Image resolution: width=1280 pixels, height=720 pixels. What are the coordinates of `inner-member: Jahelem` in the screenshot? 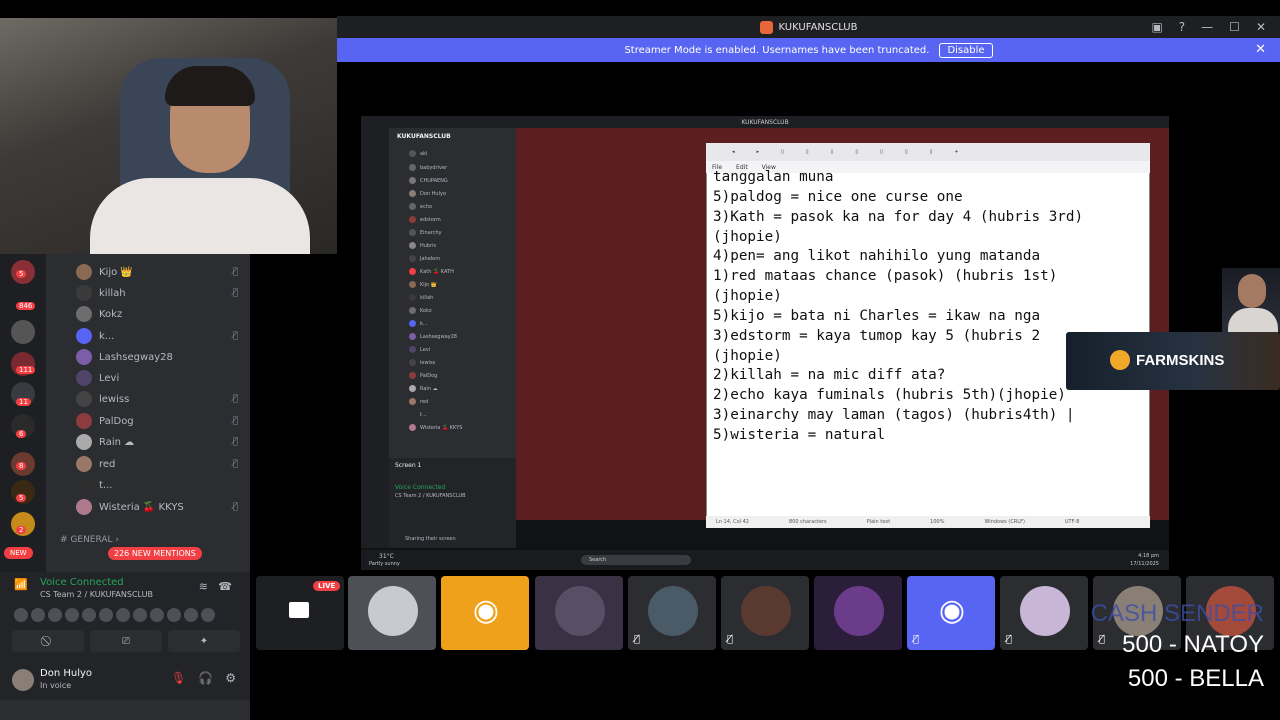 It's located at (424, 258).